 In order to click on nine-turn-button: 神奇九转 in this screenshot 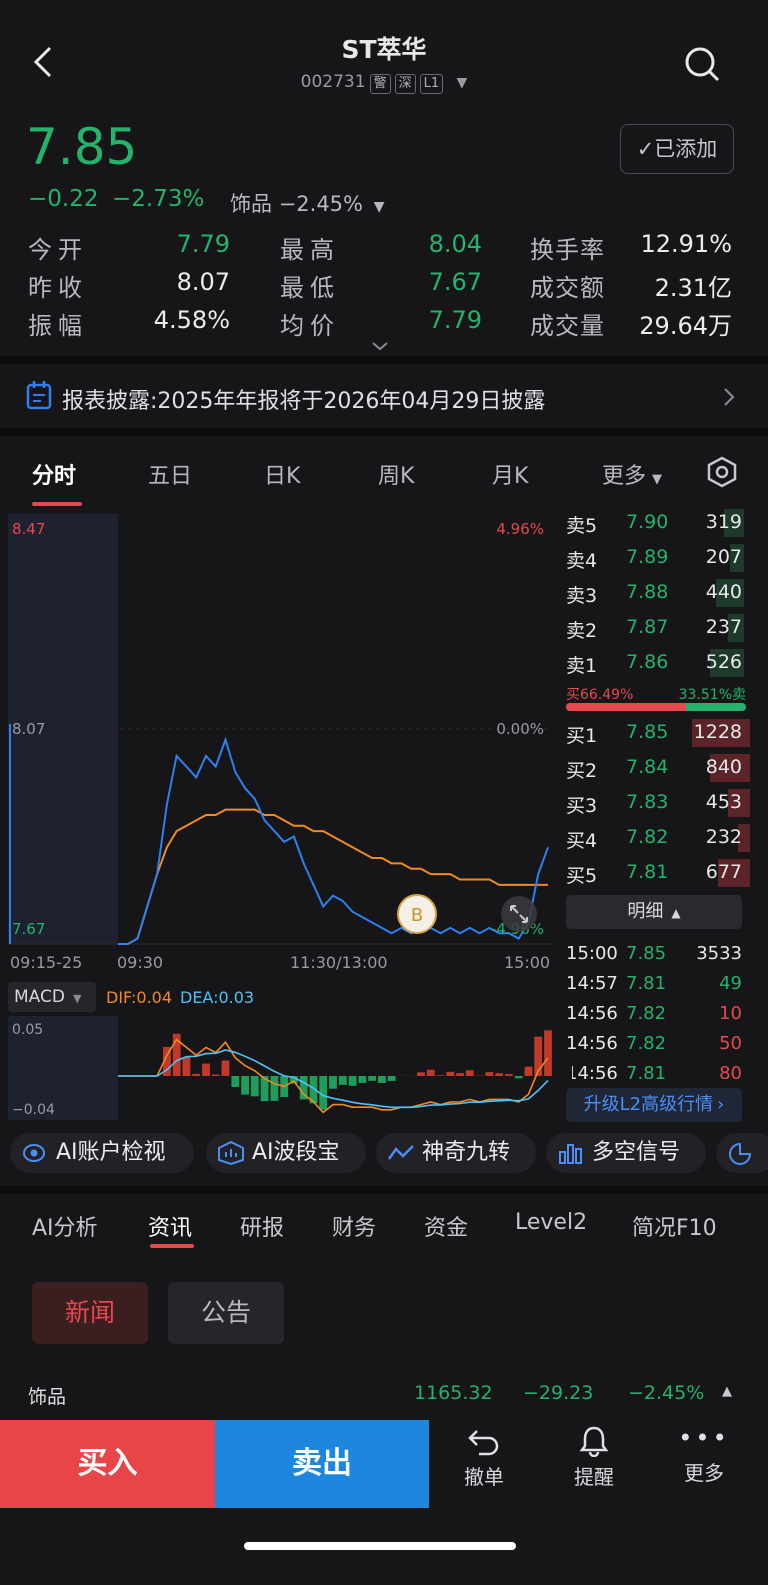, I will do `click(456, 1153)`.